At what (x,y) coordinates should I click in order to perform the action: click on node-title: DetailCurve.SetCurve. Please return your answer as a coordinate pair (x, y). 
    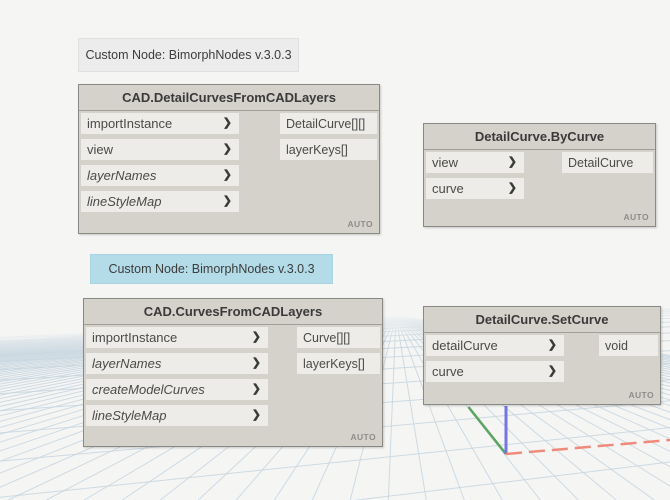
    Looking at the image, I should click on (542, 320).